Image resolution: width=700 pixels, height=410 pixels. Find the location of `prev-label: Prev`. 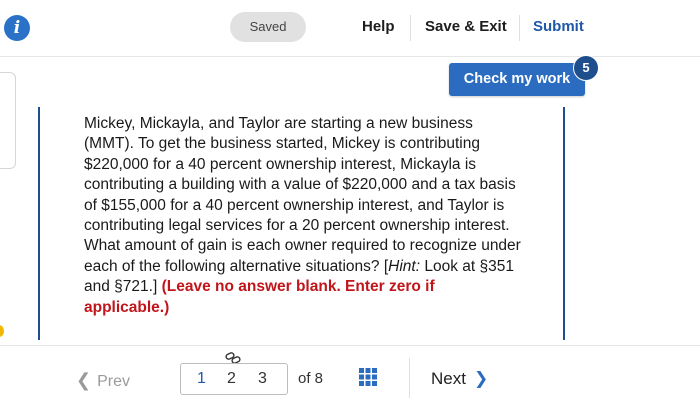

prev-label: Prev is located at coordinates (113, 381).